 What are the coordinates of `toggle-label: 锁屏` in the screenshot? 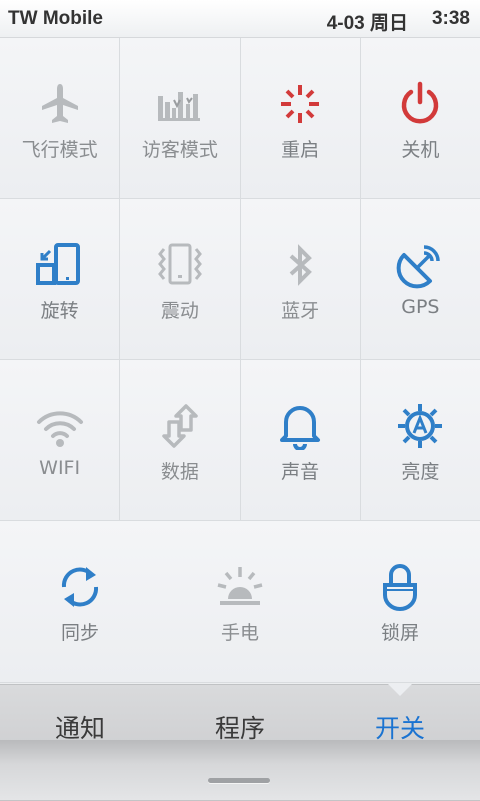 It's located at (399, 633).